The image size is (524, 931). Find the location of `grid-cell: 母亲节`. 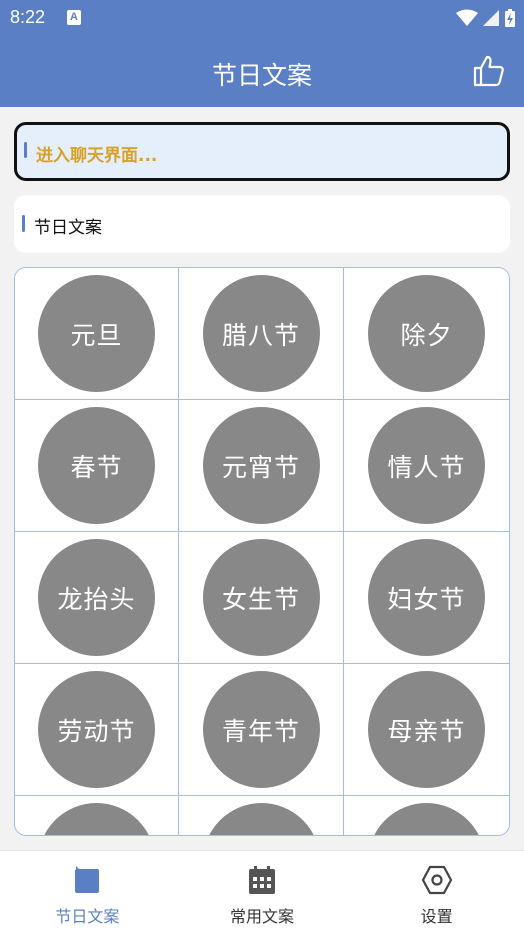

grid-cell: 母亲节 is located at coordinates (426, 730).